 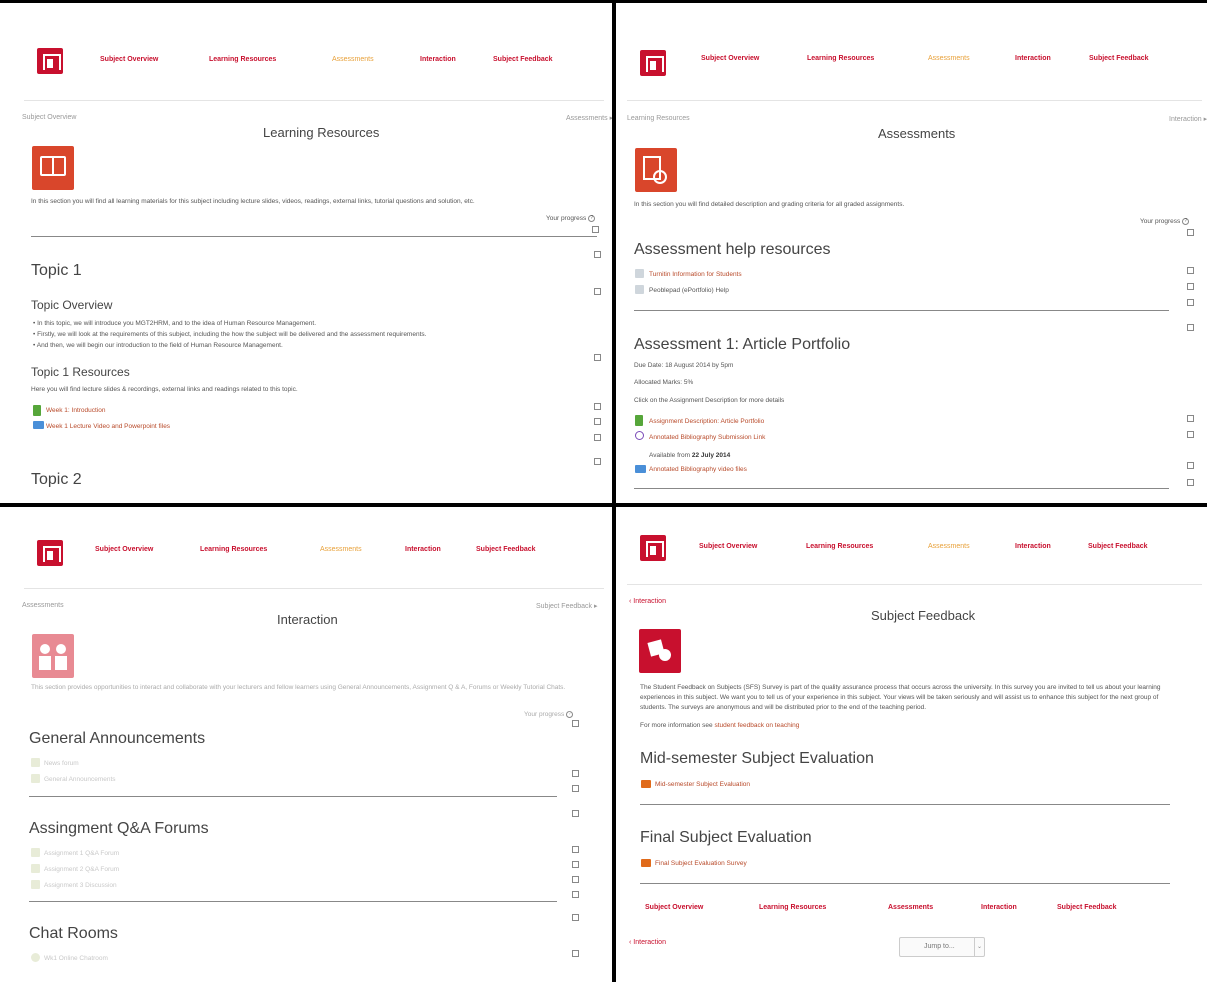 I want to click on crumb-next: Subject Feedback ▸, so click(x=567, y=606).